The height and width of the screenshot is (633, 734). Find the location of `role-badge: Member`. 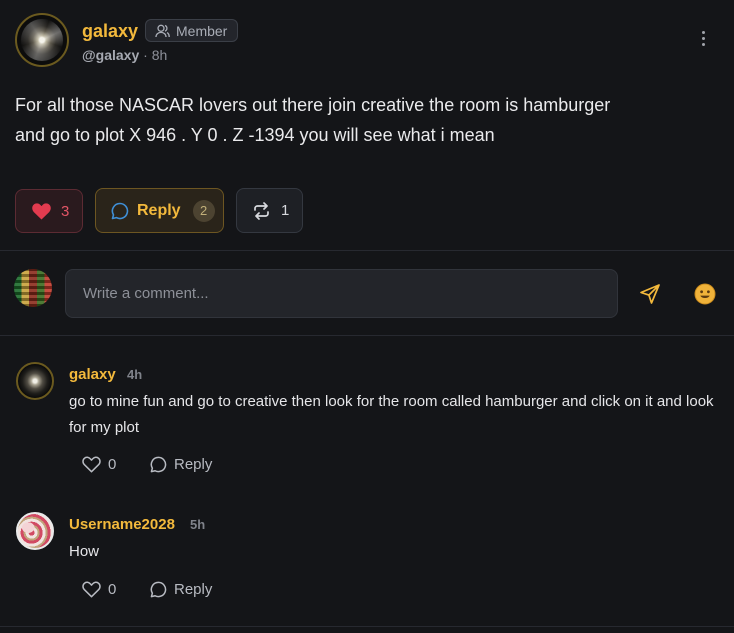

role-badge: Member is located at coordinates (192, 30).